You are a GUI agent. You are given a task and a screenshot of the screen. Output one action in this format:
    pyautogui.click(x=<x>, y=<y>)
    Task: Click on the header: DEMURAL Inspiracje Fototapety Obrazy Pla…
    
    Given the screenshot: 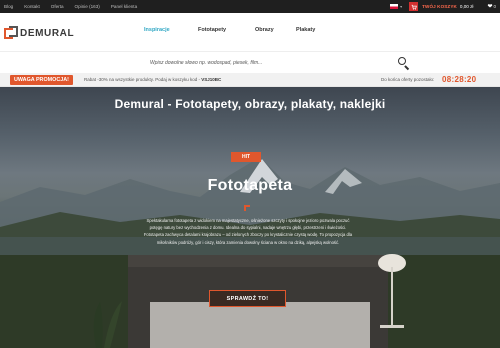 What is the action you would take?
    pyautogui.click(x=250, y=32)
    